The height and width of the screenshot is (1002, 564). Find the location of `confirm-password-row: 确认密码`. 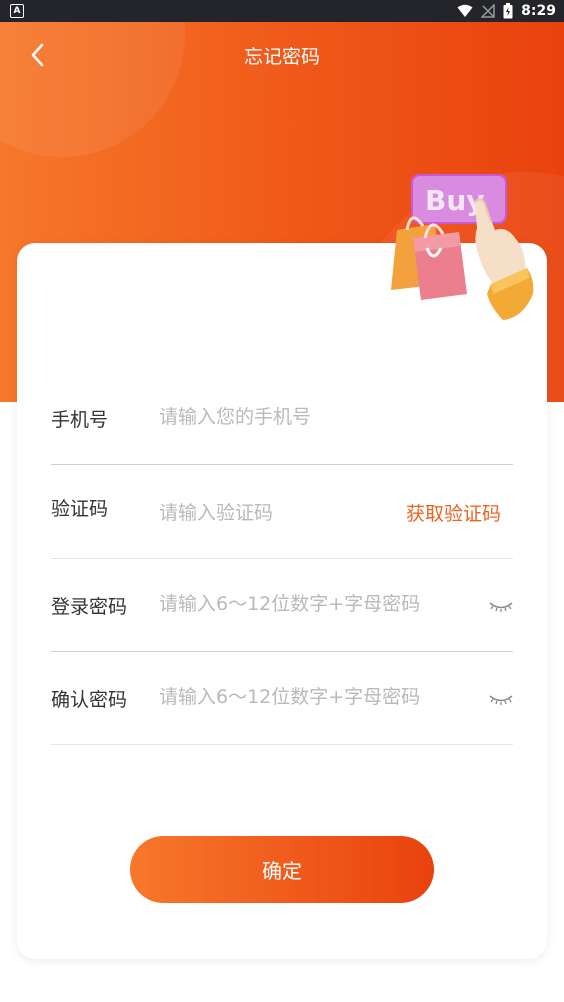

confirm-password-row: 确认密码 is located at coordinates (282, 698).